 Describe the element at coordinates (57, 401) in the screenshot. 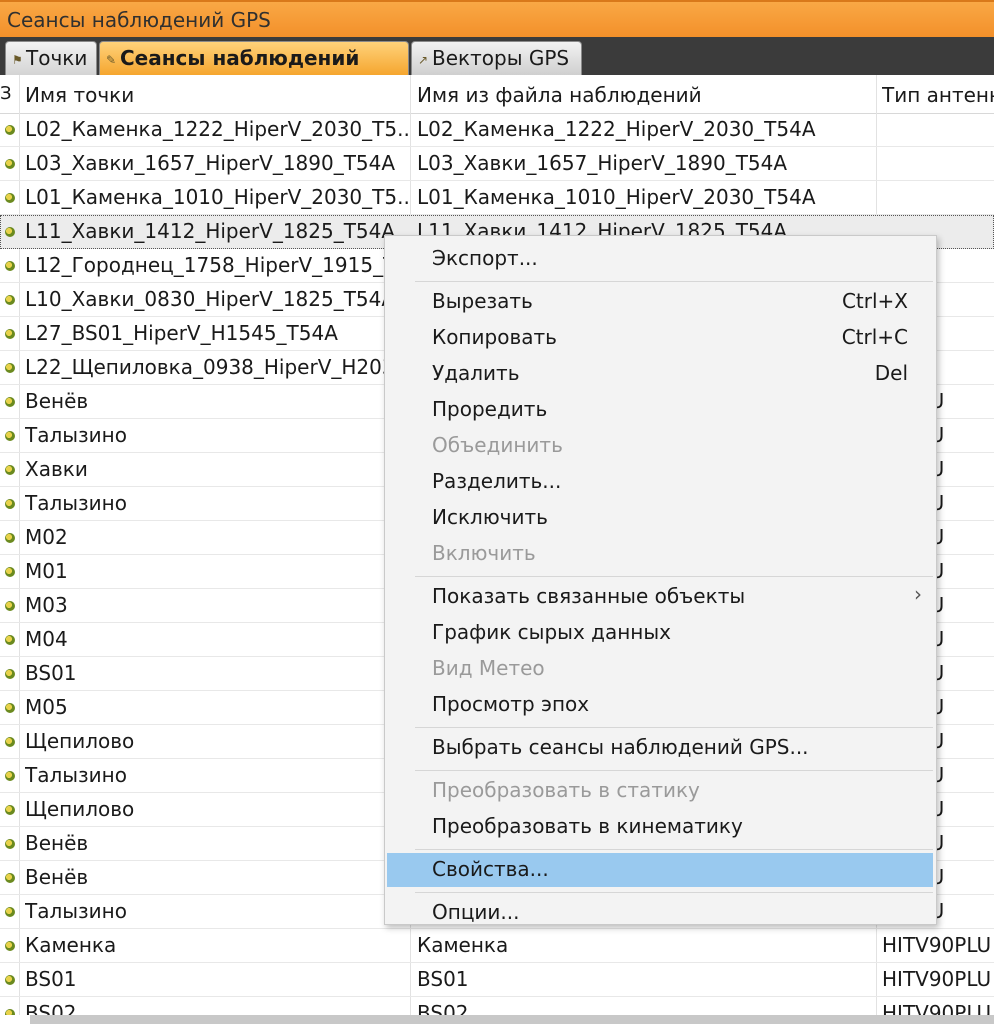

I see `cell-point-name: Венёв` at that location.